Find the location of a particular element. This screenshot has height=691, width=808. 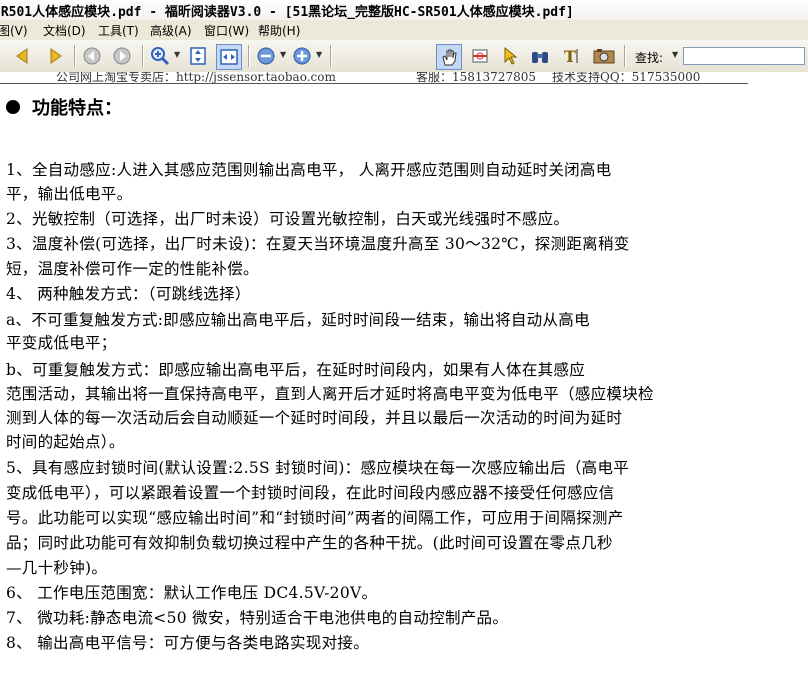

zoom-plus-icon is located at coordinates (302, 56).